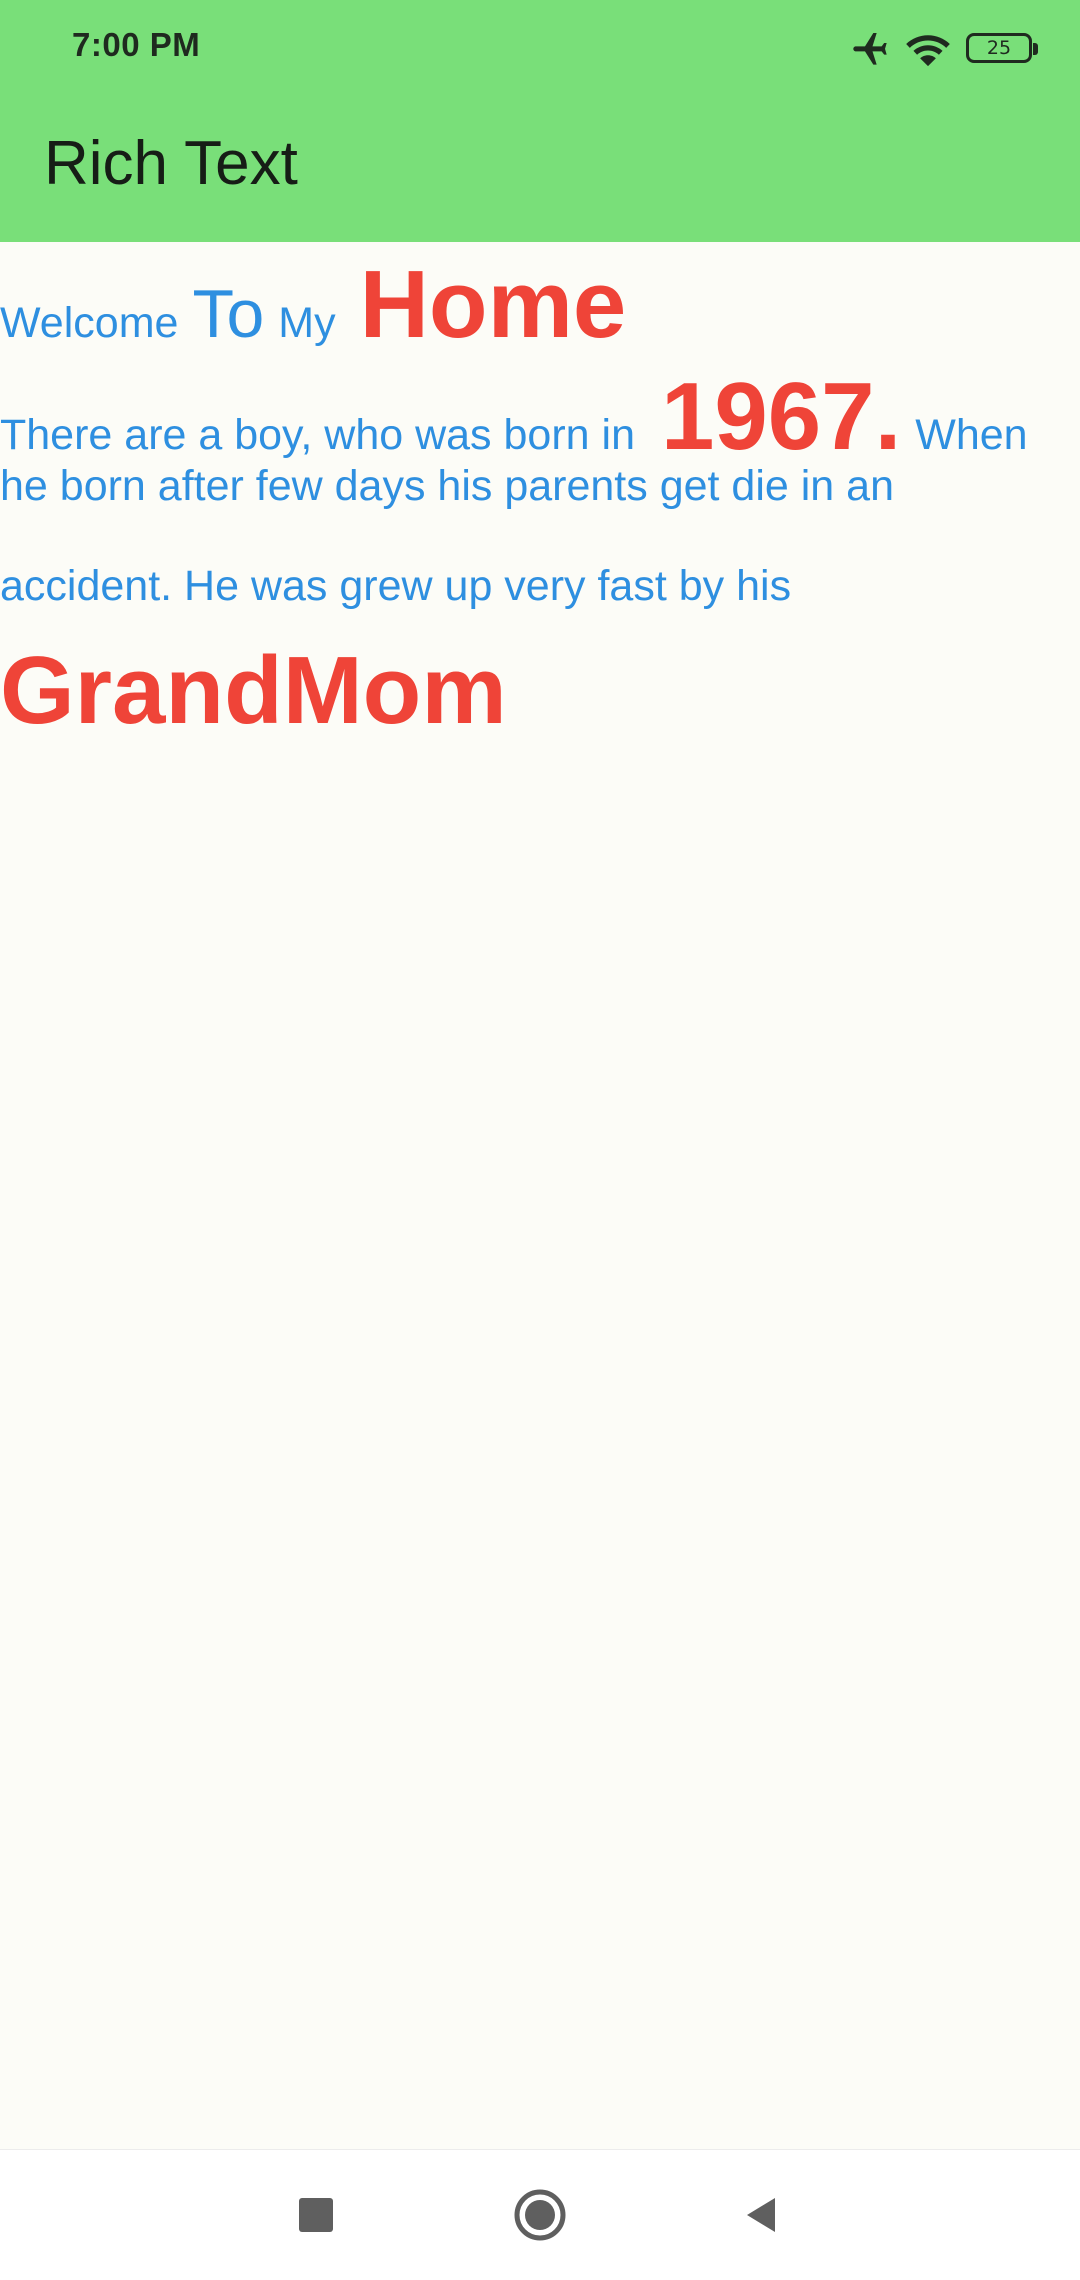 Image resolution: width=1080 pixels, height=2280 pixels. What do you see at coordinates (928, 48) in the screenshot?
I see `wifi-icon` at bounding box center [928, 48].